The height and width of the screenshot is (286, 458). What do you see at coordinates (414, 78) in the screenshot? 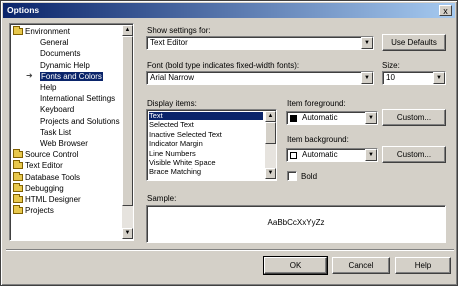
I see `size-combo: 10 ▼` at bounding box center [414, 78].